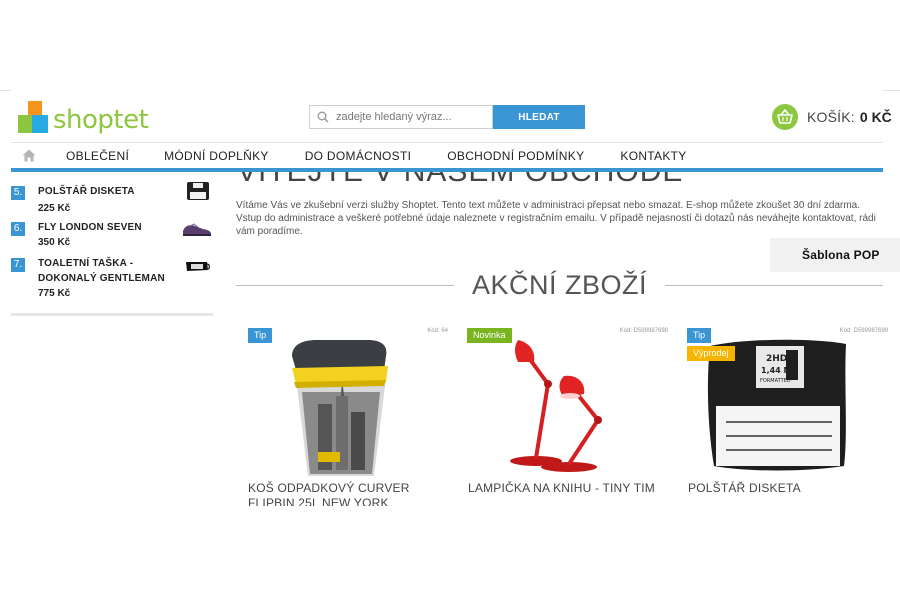  Describe the element at coordinates (101, 120) in the screenshot. I see `logo-text: shoptet` at that location.